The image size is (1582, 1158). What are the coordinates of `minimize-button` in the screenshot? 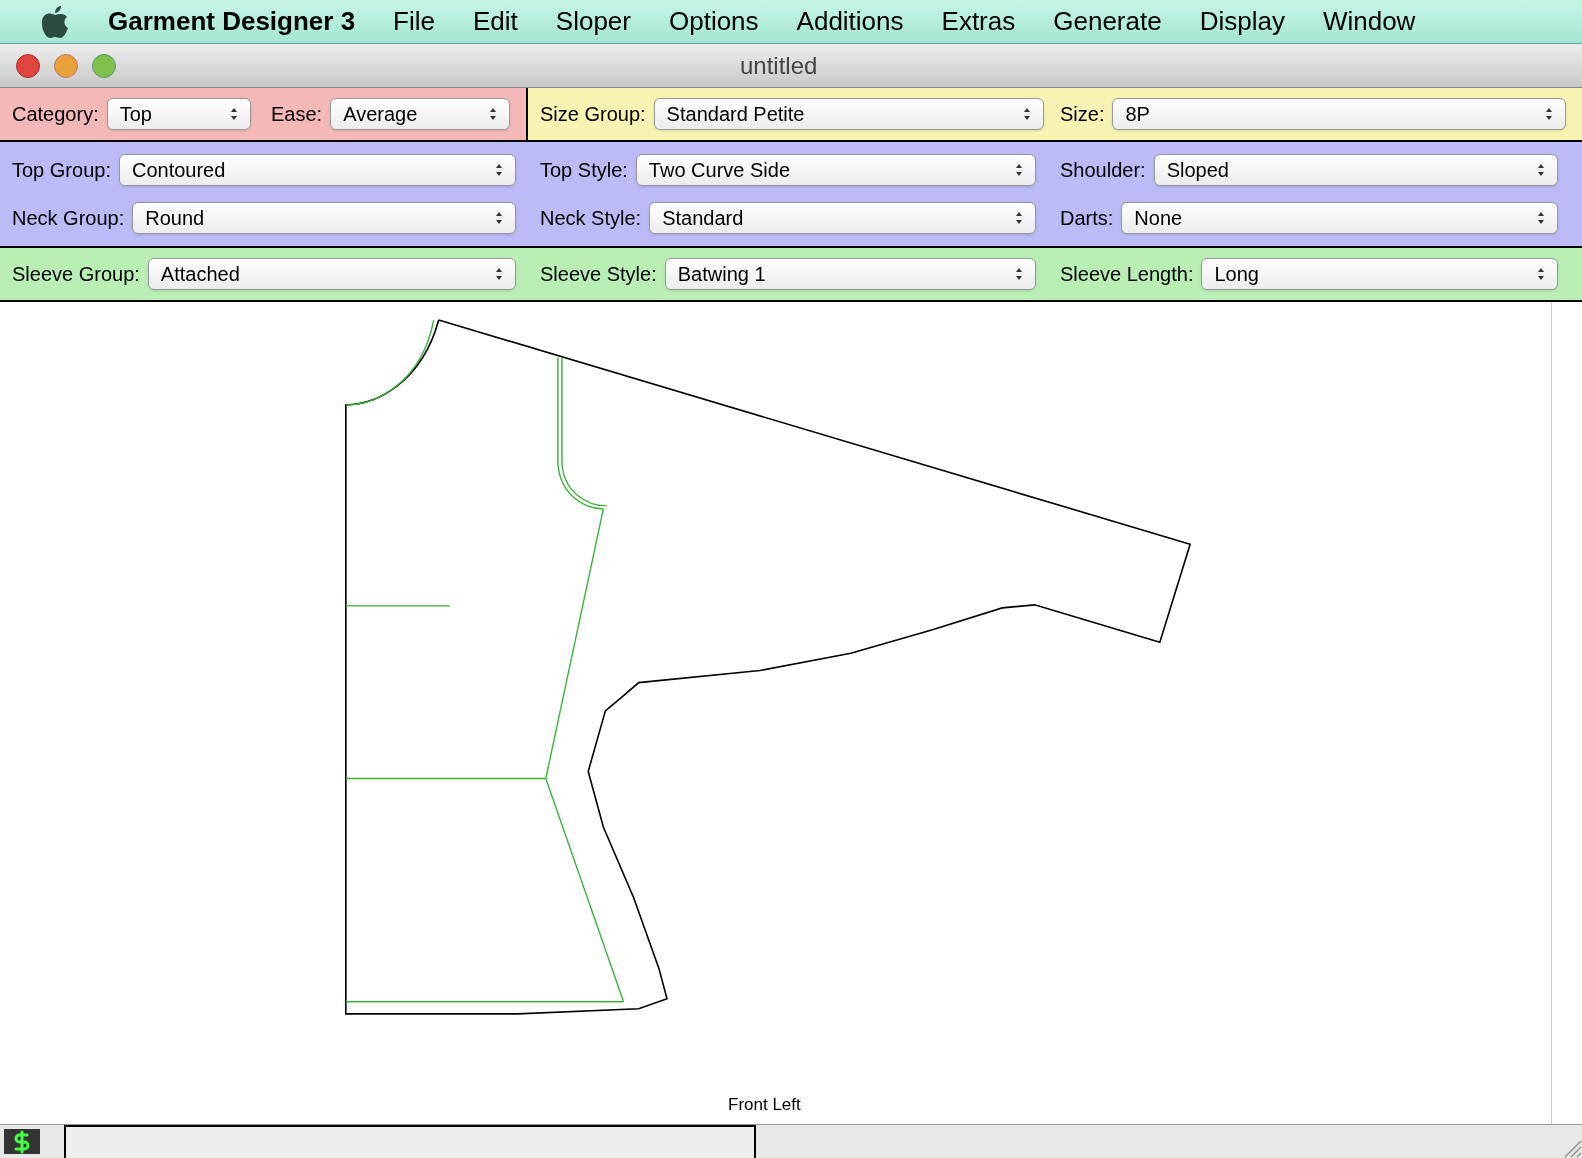 It's located at (66, 65).